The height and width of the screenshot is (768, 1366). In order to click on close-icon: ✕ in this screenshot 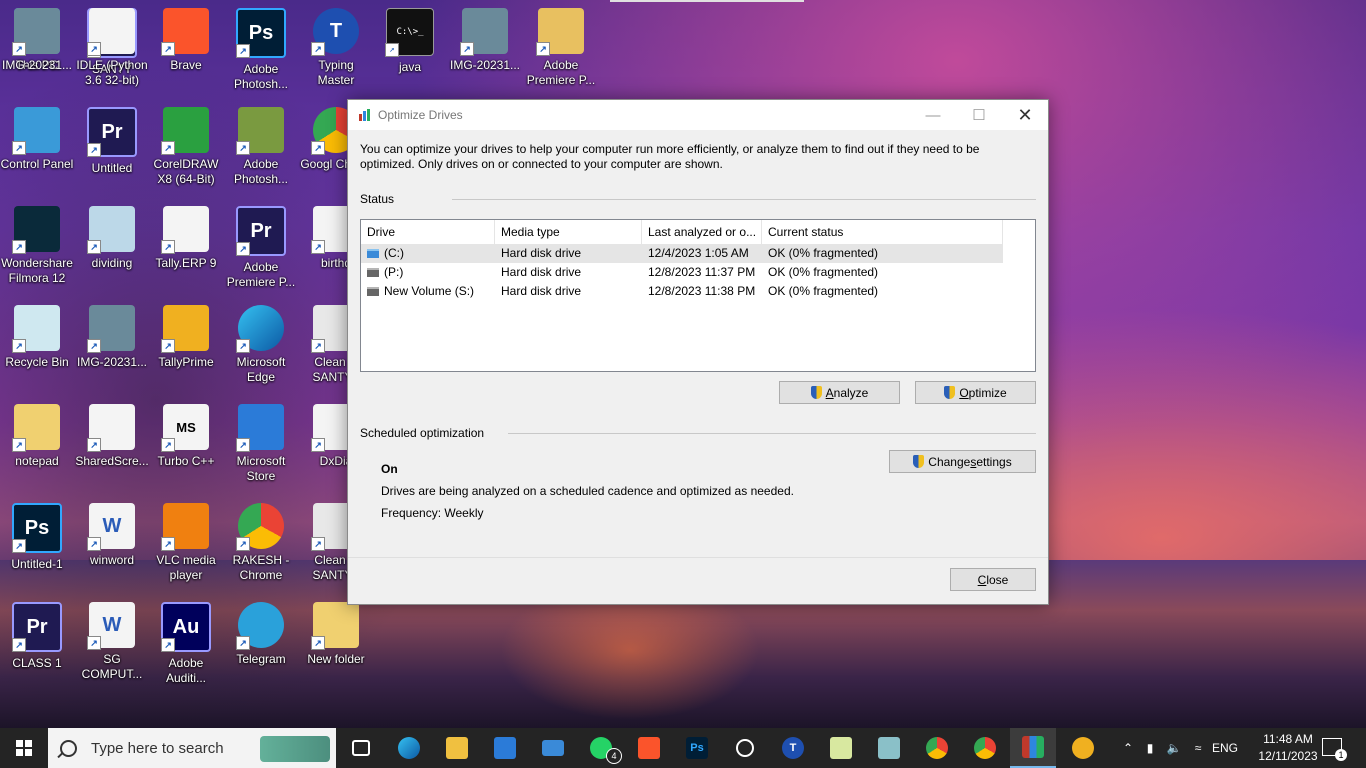, I will do `click(1025, 114)`.